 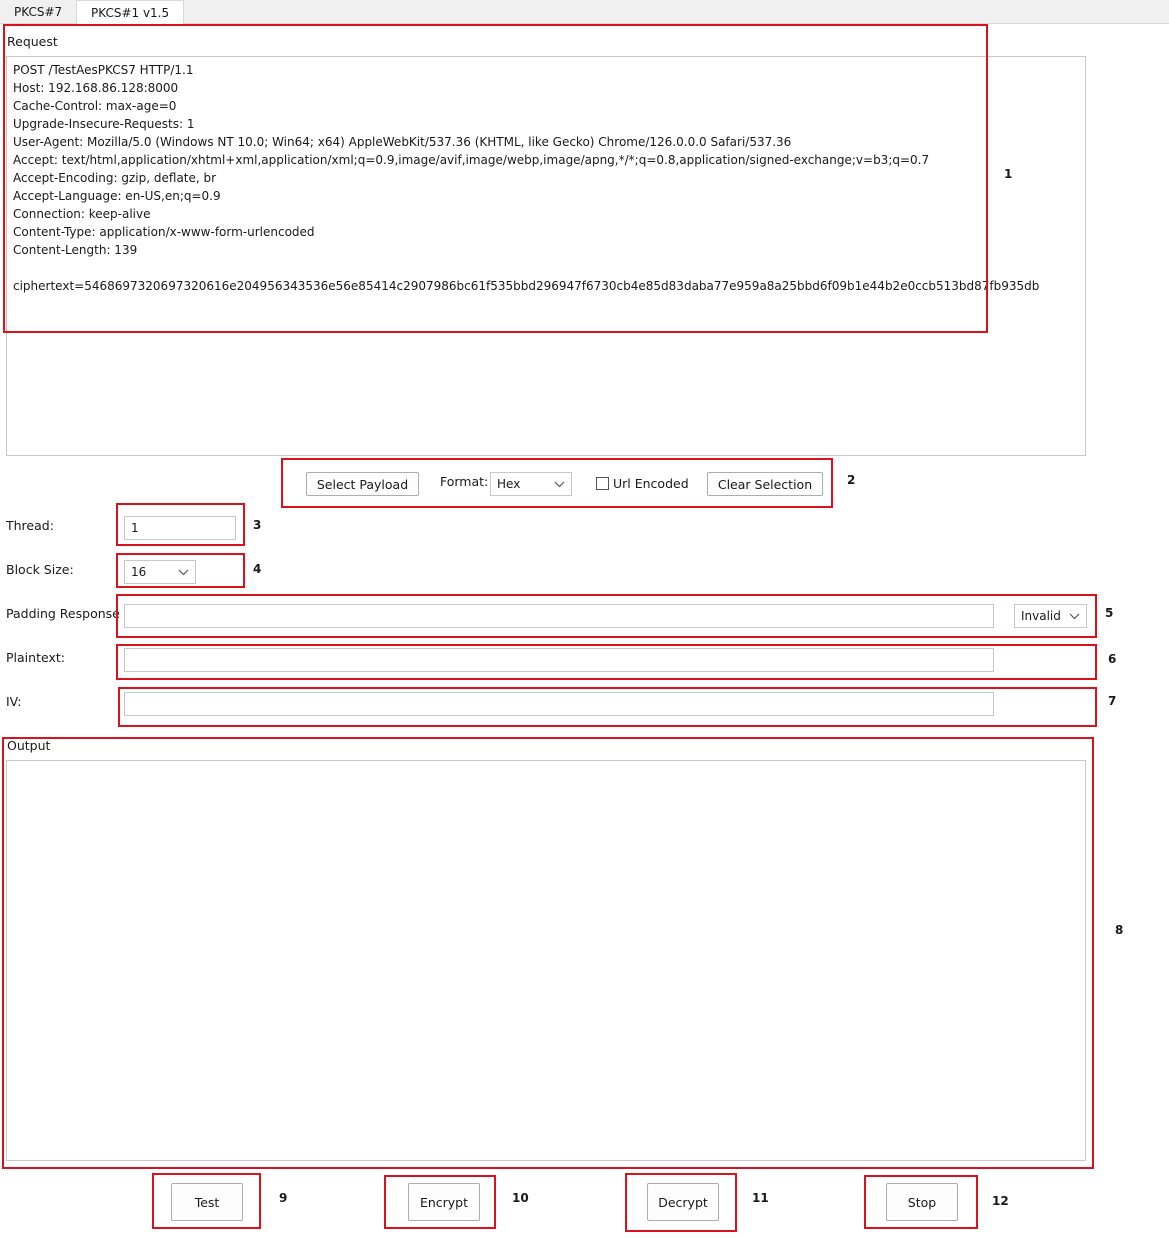 I want to click on tab-pkcs7: PKCS#7, so click(x=38, y=12).